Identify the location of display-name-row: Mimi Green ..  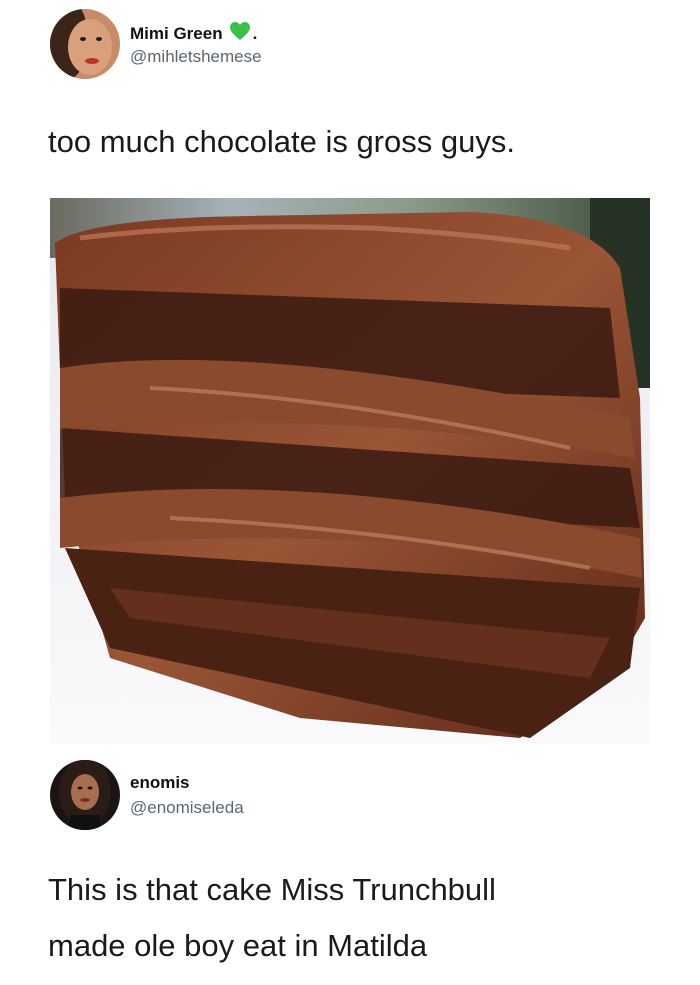
(193, 33).